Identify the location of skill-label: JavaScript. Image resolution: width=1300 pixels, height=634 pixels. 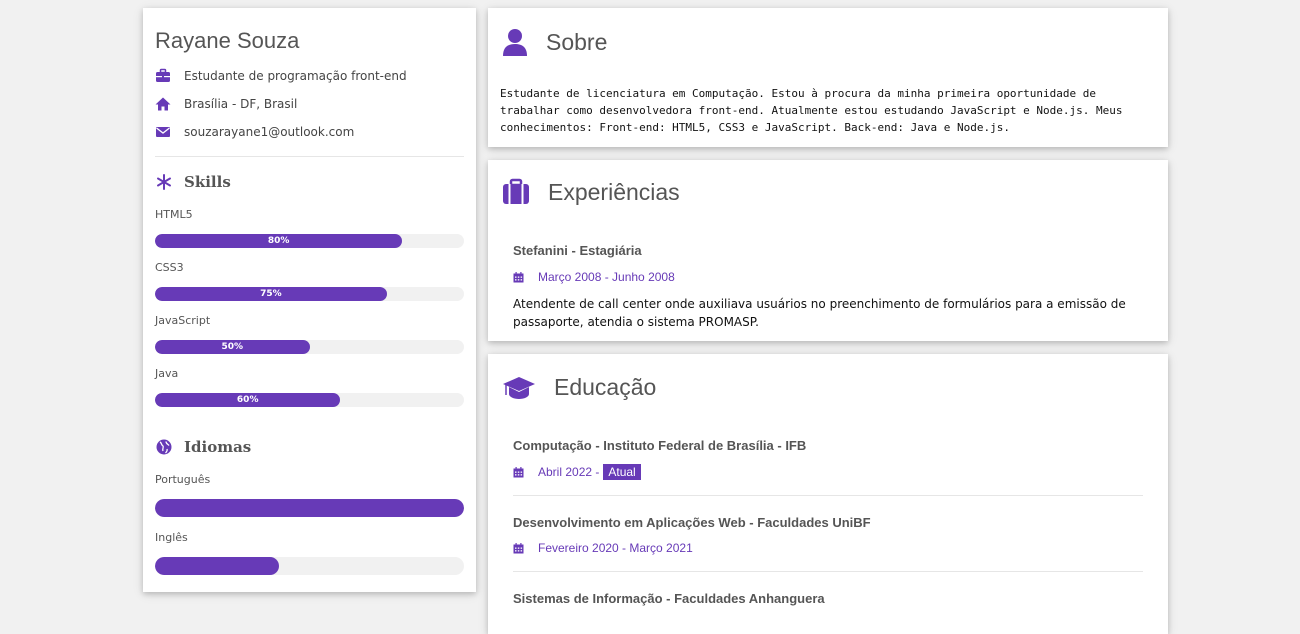
(183, 320).